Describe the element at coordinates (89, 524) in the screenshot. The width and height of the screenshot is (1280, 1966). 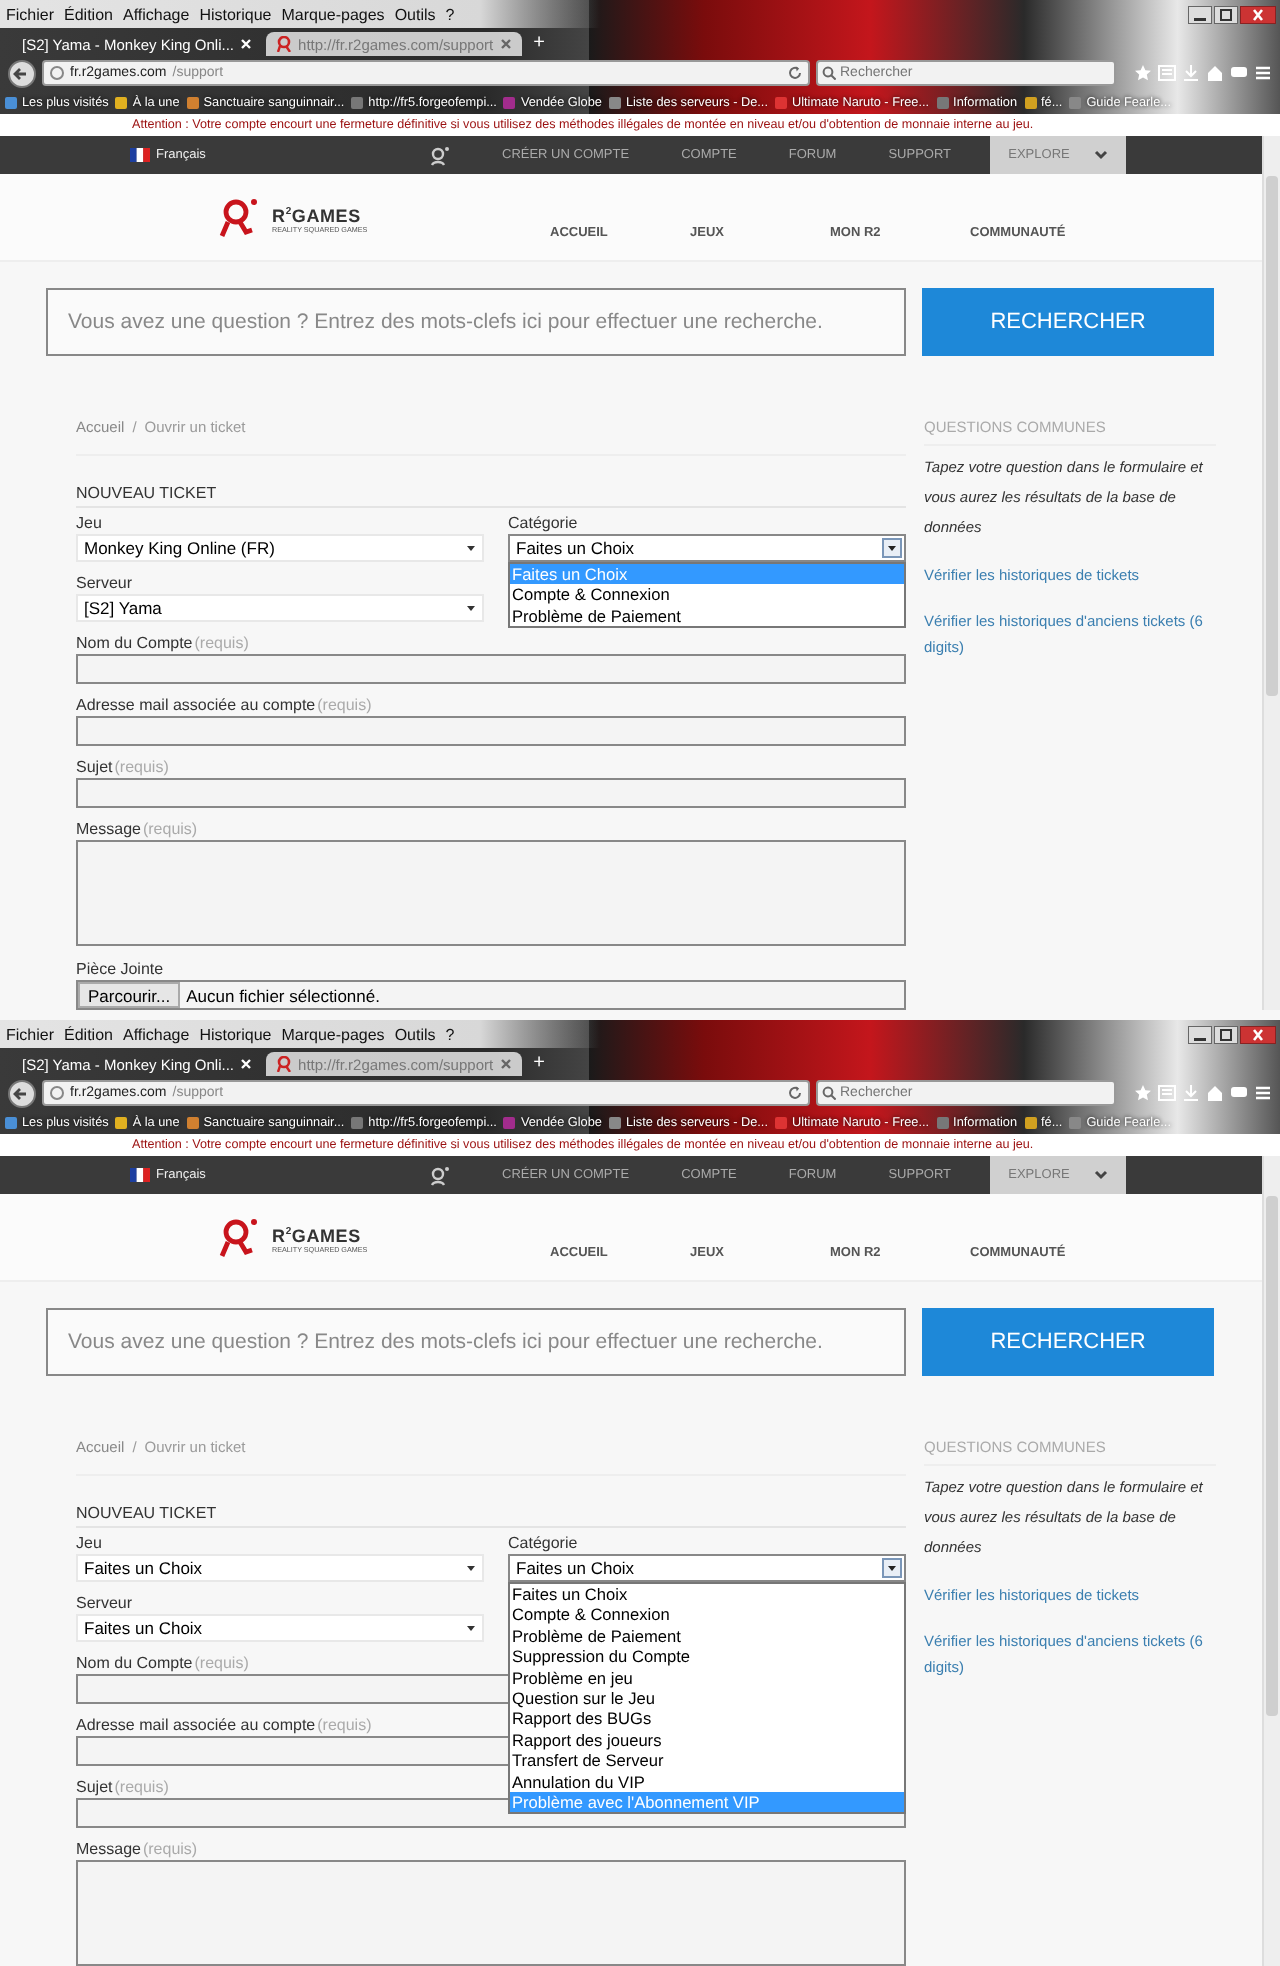
I see `field-label: Jeu` at that location.